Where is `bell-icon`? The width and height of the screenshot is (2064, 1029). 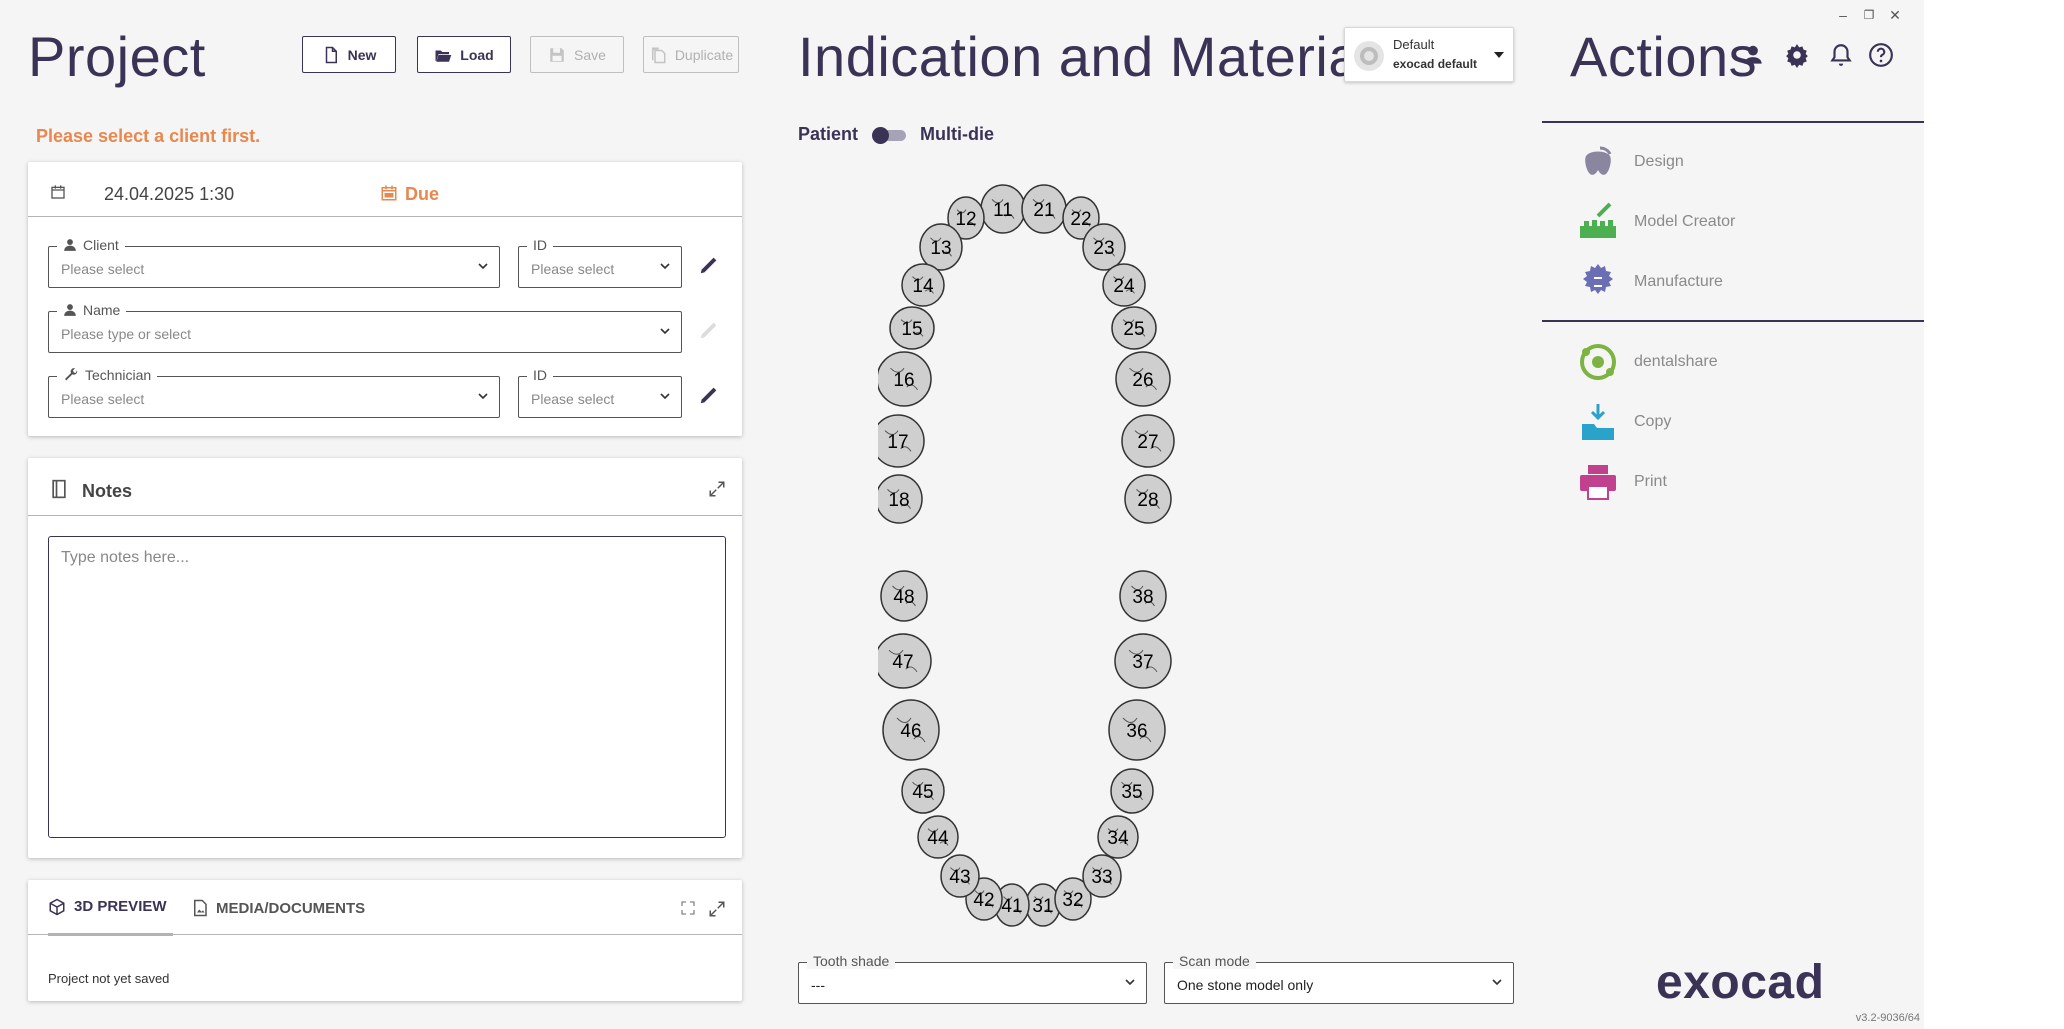 bell-icon is located at coordinates (1841, 55).